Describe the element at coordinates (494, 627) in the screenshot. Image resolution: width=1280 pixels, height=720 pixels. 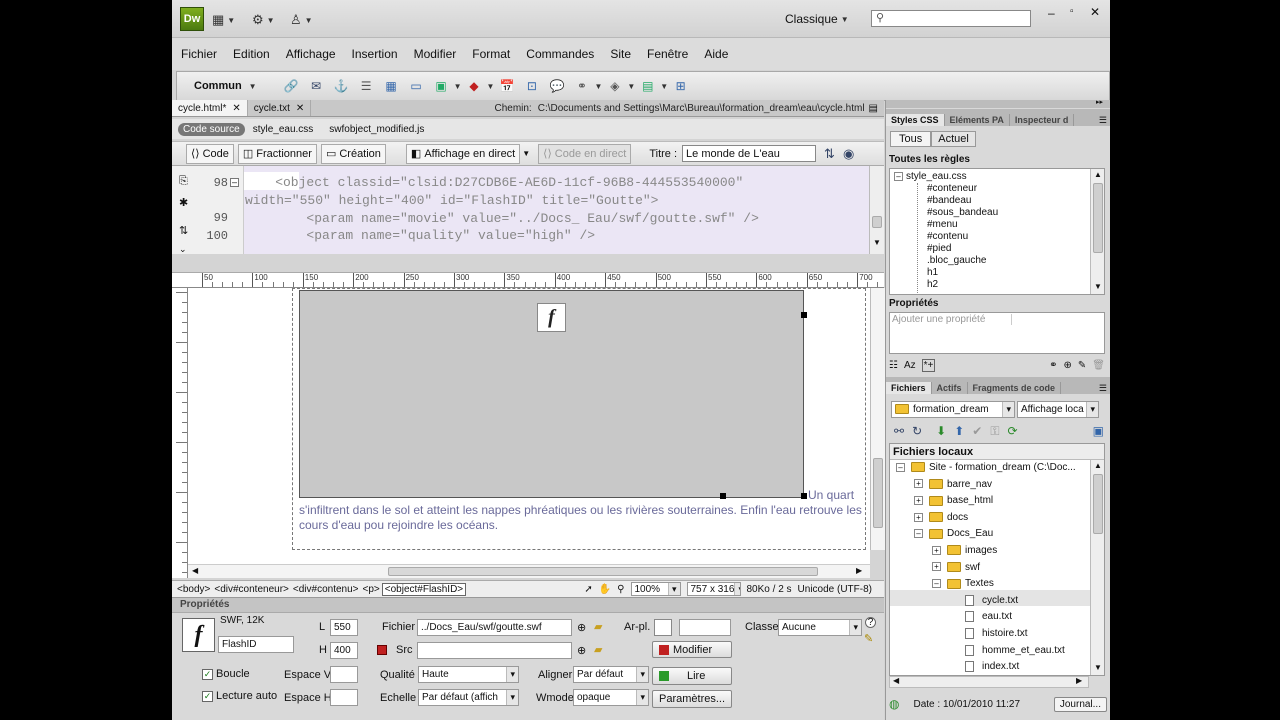
I see `file-input: ../Docs_Eau/swf/goutte.swf` at that location.